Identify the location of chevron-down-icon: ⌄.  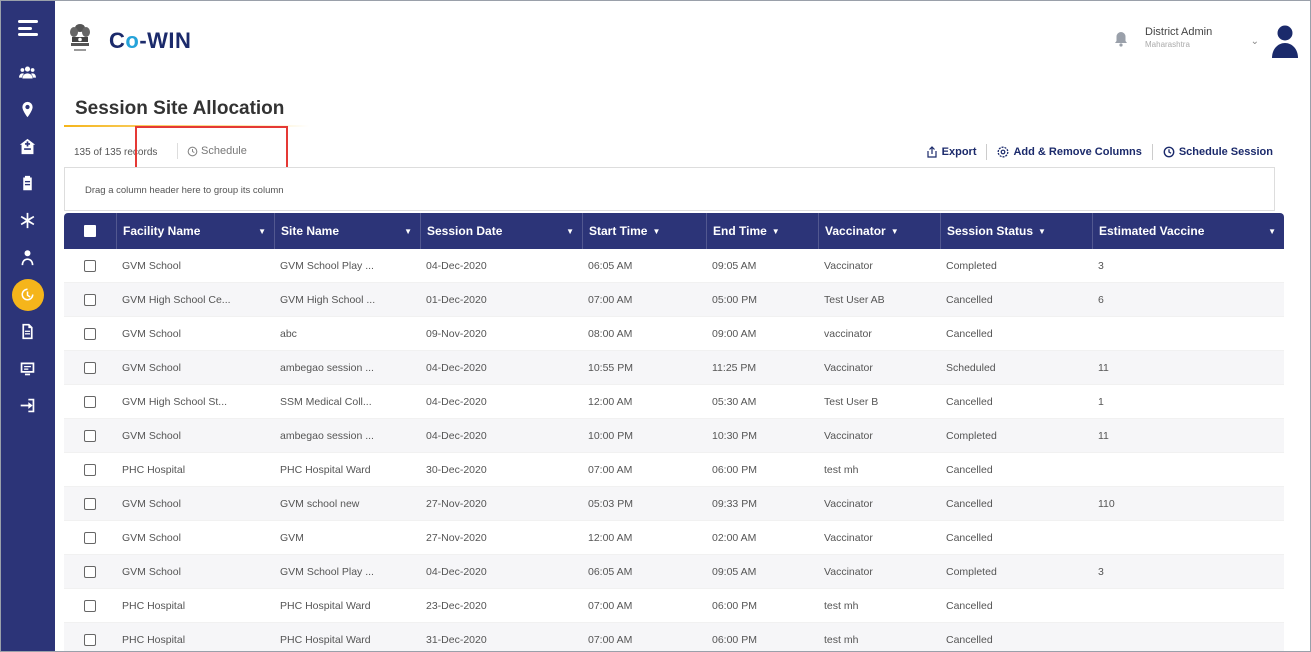
(1255, 41).